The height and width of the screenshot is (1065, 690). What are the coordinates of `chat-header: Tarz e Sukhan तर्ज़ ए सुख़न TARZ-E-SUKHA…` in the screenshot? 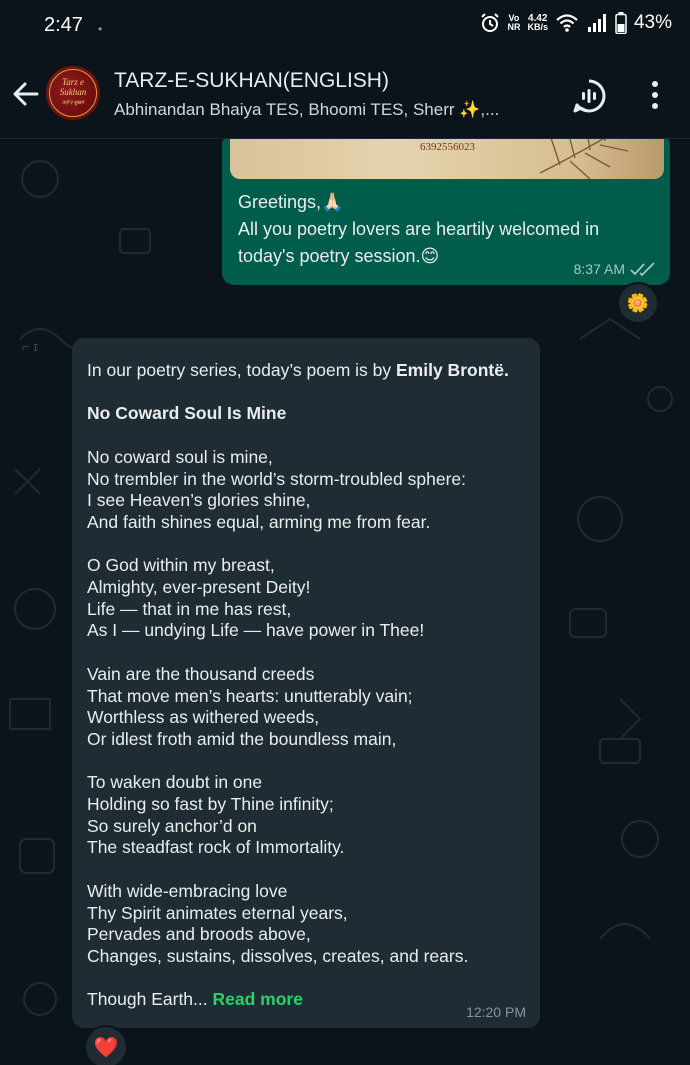 It's located at (345, 94).